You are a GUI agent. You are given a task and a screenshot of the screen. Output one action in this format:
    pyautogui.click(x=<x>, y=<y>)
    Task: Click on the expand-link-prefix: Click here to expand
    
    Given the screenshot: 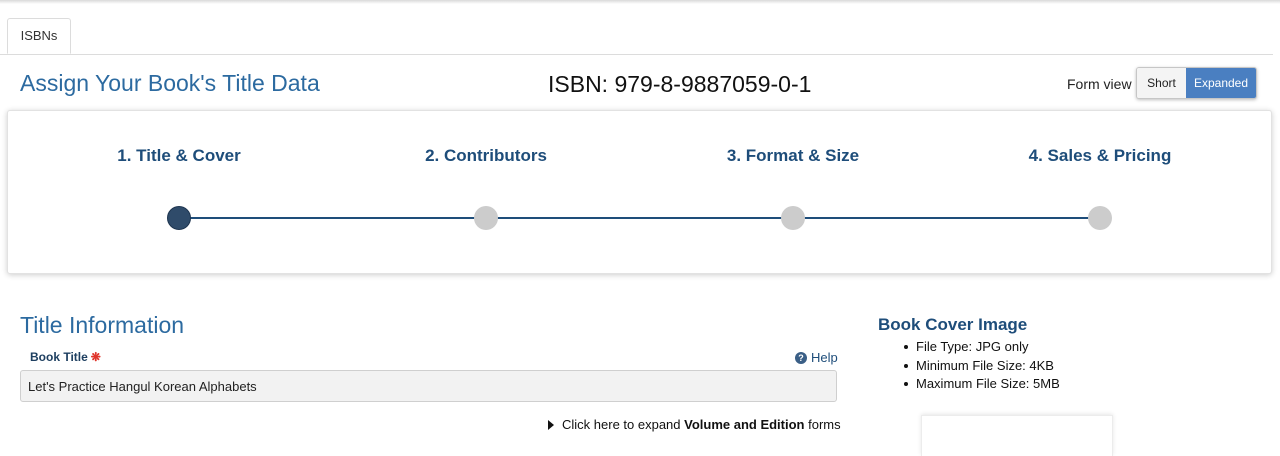 What is the action you would take?
    pyautogui.click(x=623, y=424)
    